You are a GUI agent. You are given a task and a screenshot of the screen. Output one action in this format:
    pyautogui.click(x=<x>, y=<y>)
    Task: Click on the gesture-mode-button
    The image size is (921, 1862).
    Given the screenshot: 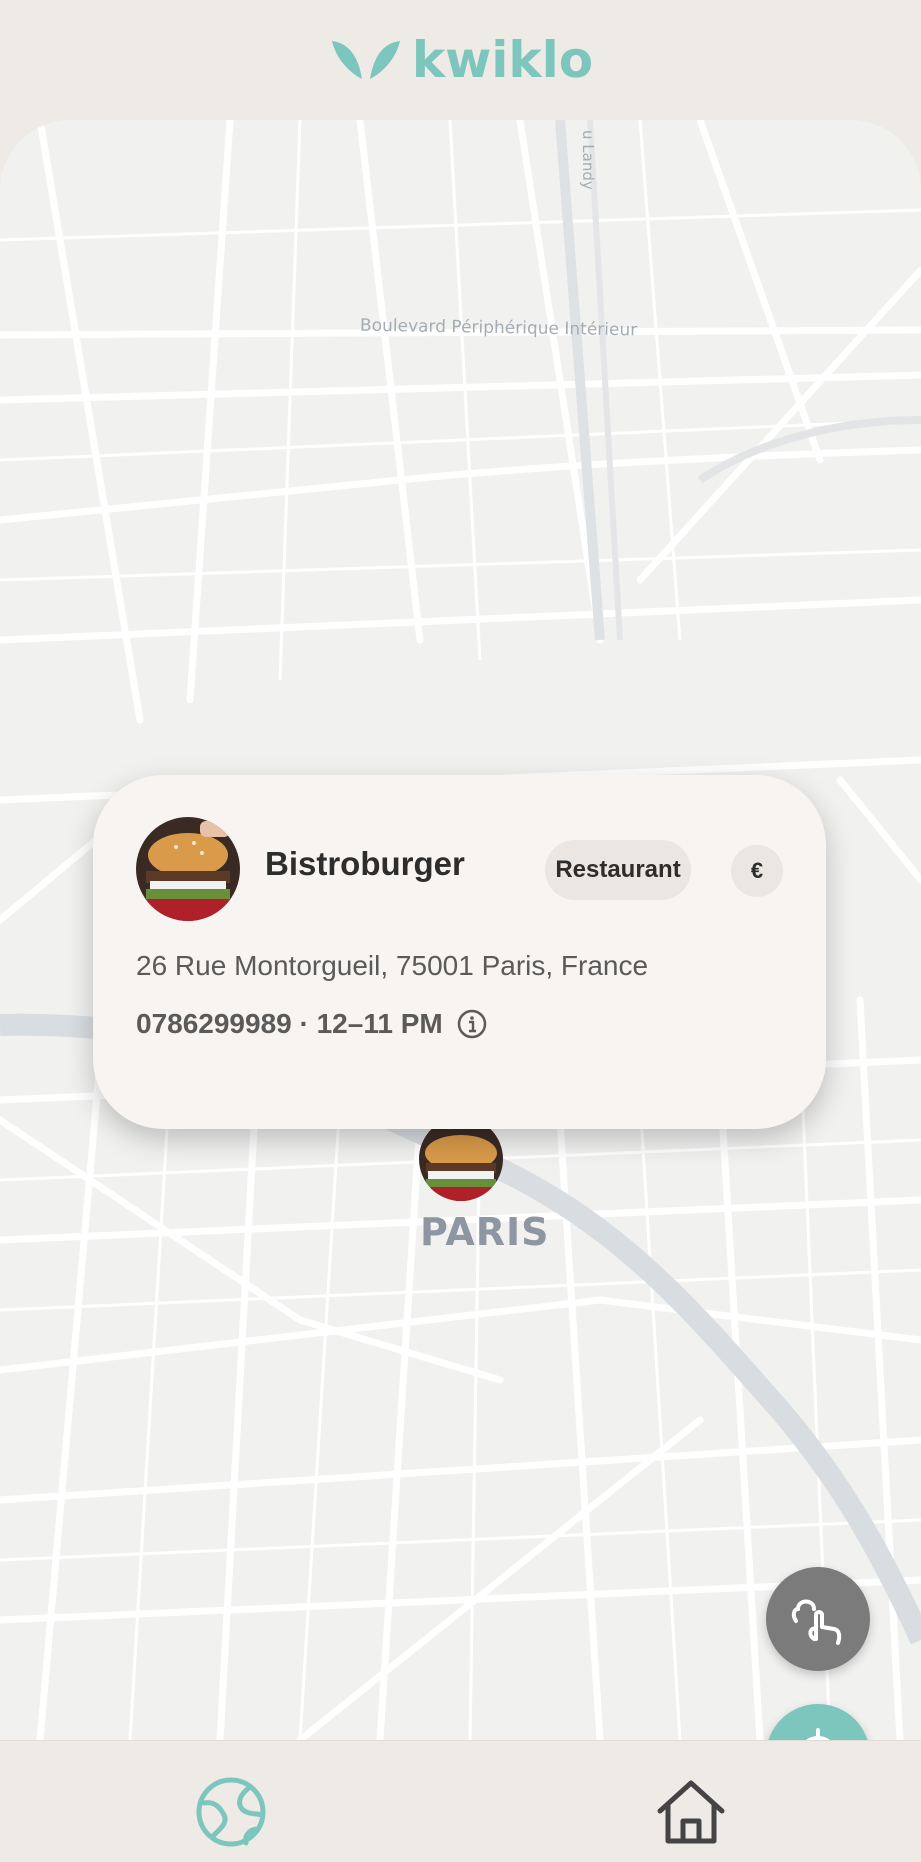 What is the action you would take?
    pyautogui.click(x=818, y=1619)
    